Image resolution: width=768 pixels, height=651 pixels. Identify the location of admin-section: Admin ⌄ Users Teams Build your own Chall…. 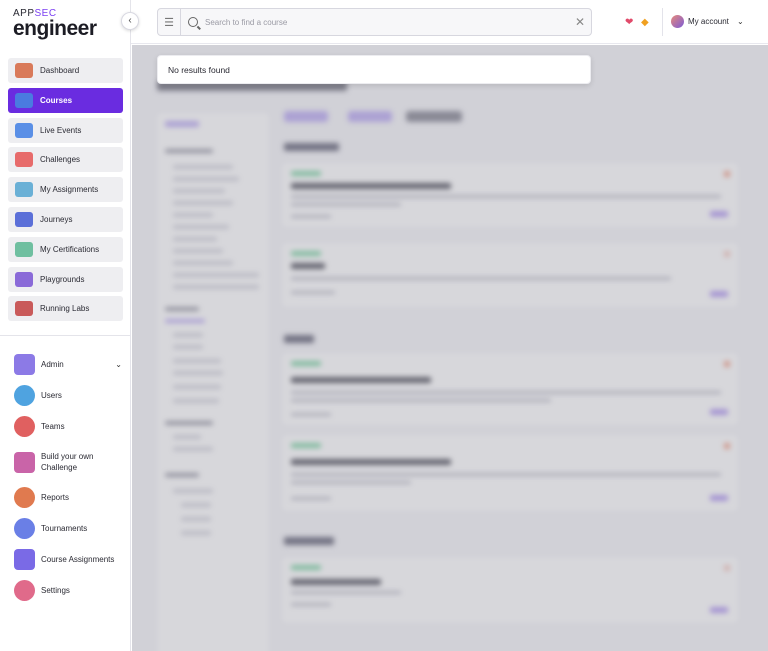
(68, 477).